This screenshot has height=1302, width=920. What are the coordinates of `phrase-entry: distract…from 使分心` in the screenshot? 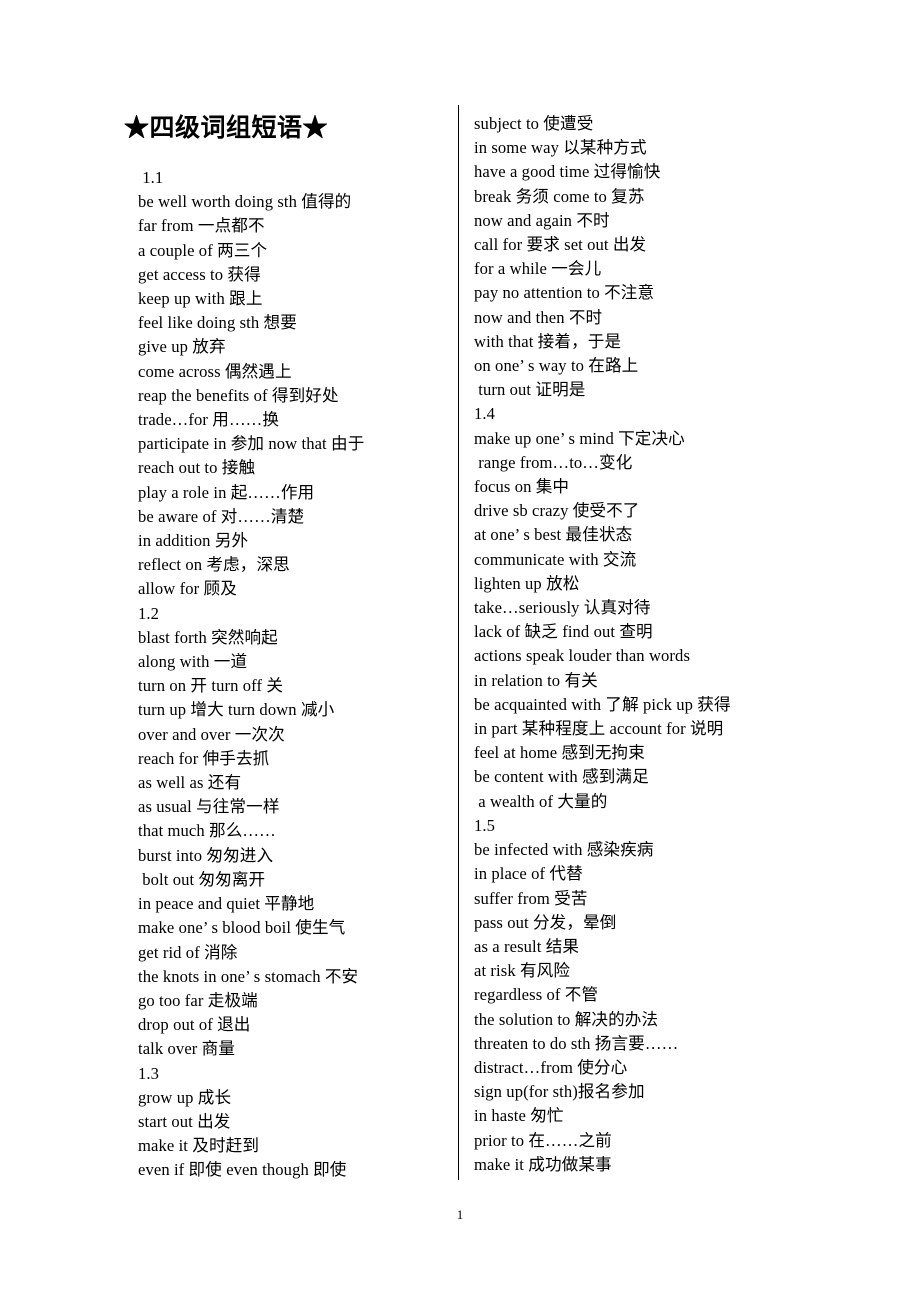 It's located at (551, 1067).